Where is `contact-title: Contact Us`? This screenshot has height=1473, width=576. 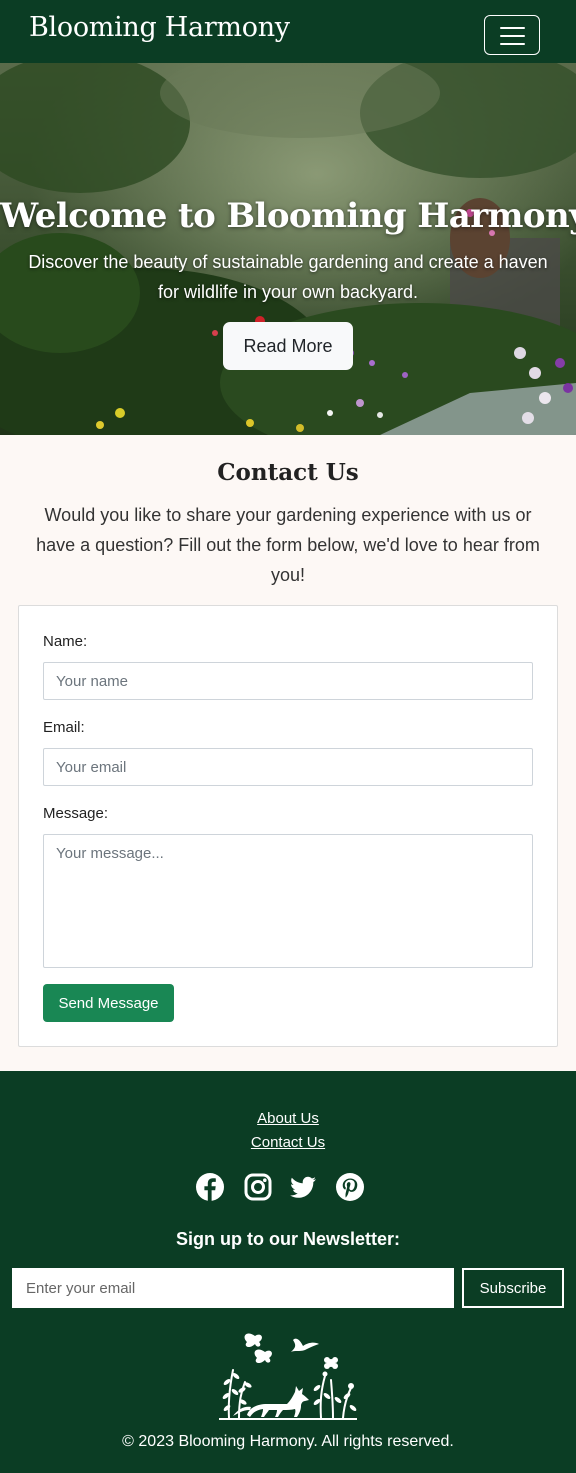
contact-title: Contact Us is located at coordinates (288, 472).